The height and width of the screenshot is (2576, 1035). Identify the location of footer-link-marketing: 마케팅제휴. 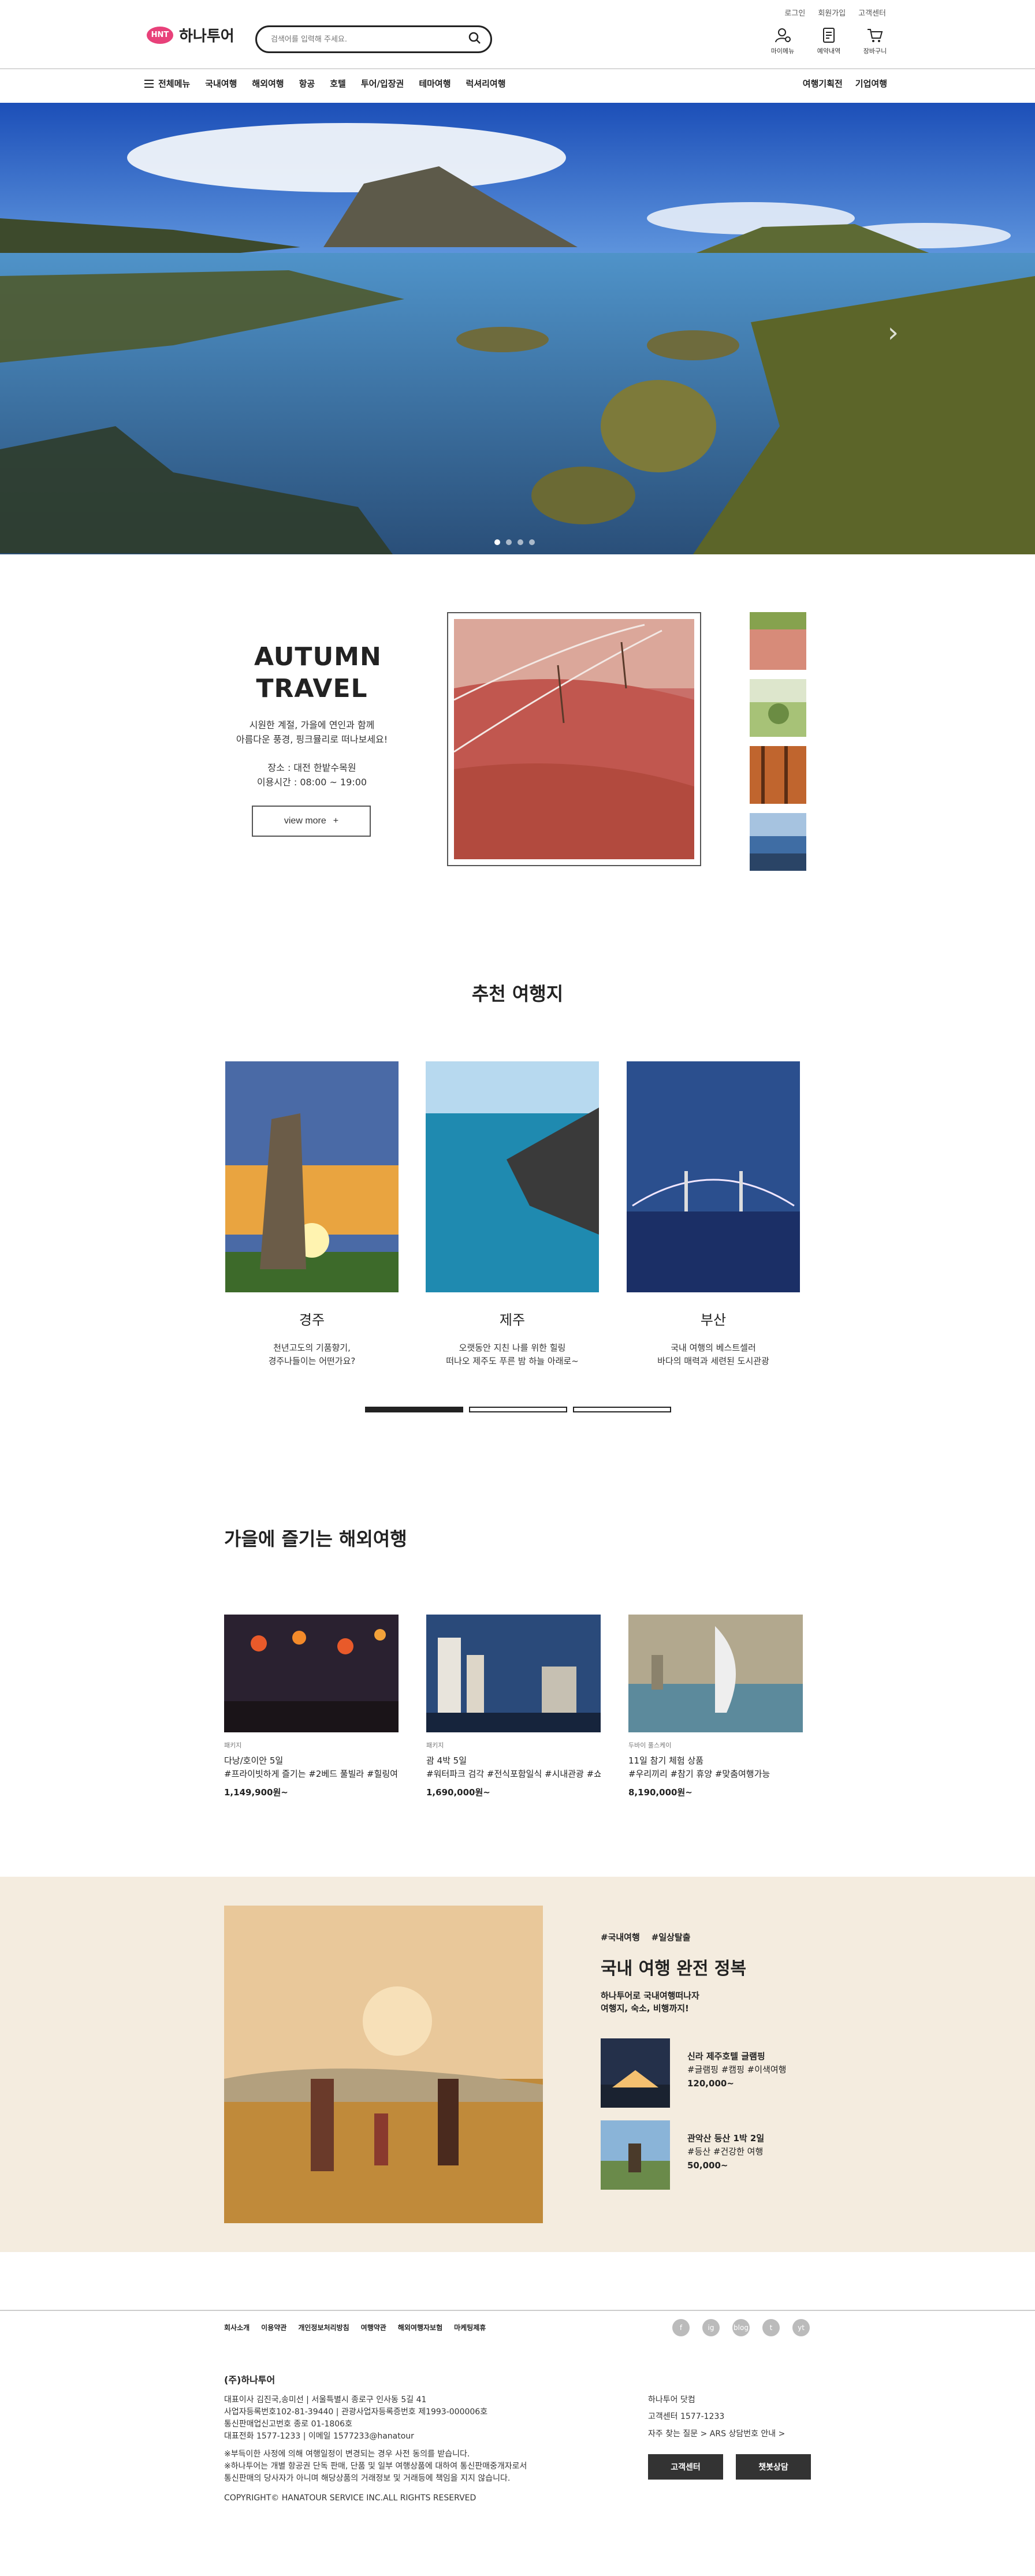
(470, 2327).